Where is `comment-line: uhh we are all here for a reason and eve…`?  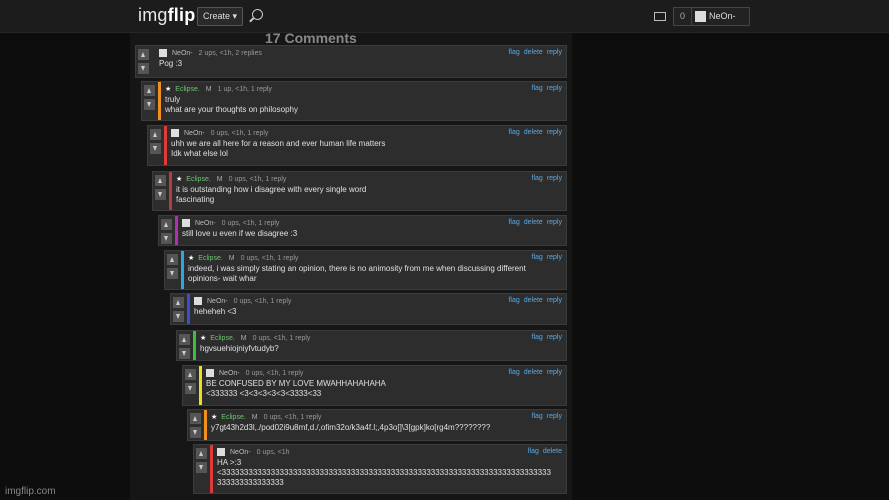 comment-line: uhh we are all here for a reason and eve… is located at coordinates (278, 143).